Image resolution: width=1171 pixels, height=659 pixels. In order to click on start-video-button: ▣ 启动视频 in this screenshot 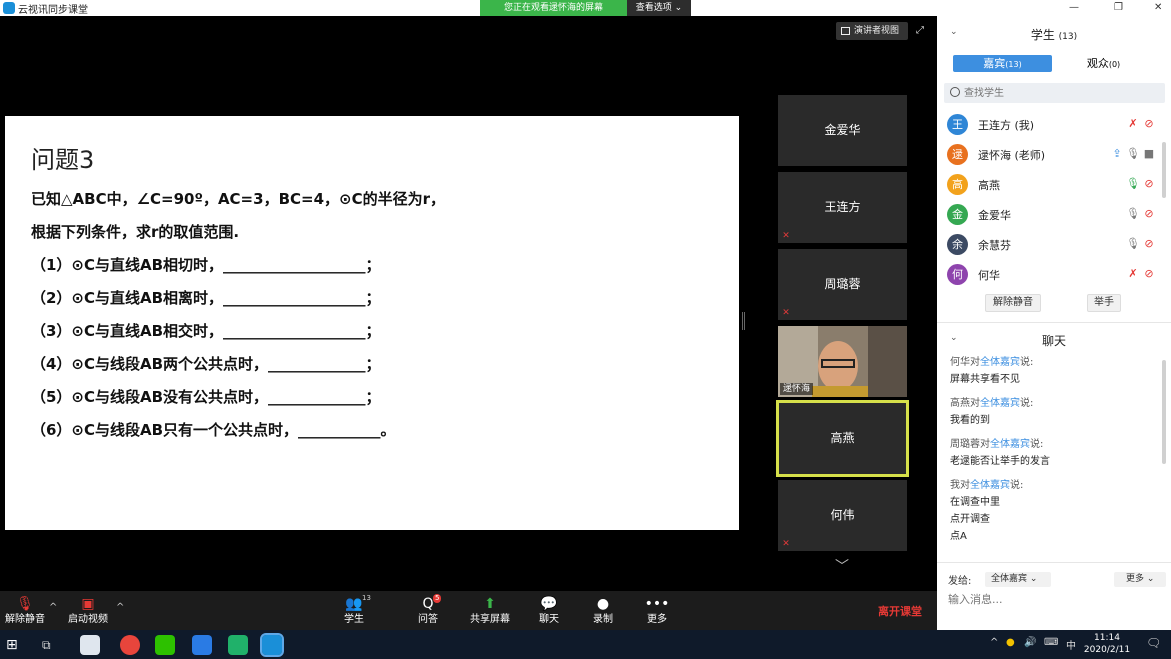, I will do `click(88, 612)`.